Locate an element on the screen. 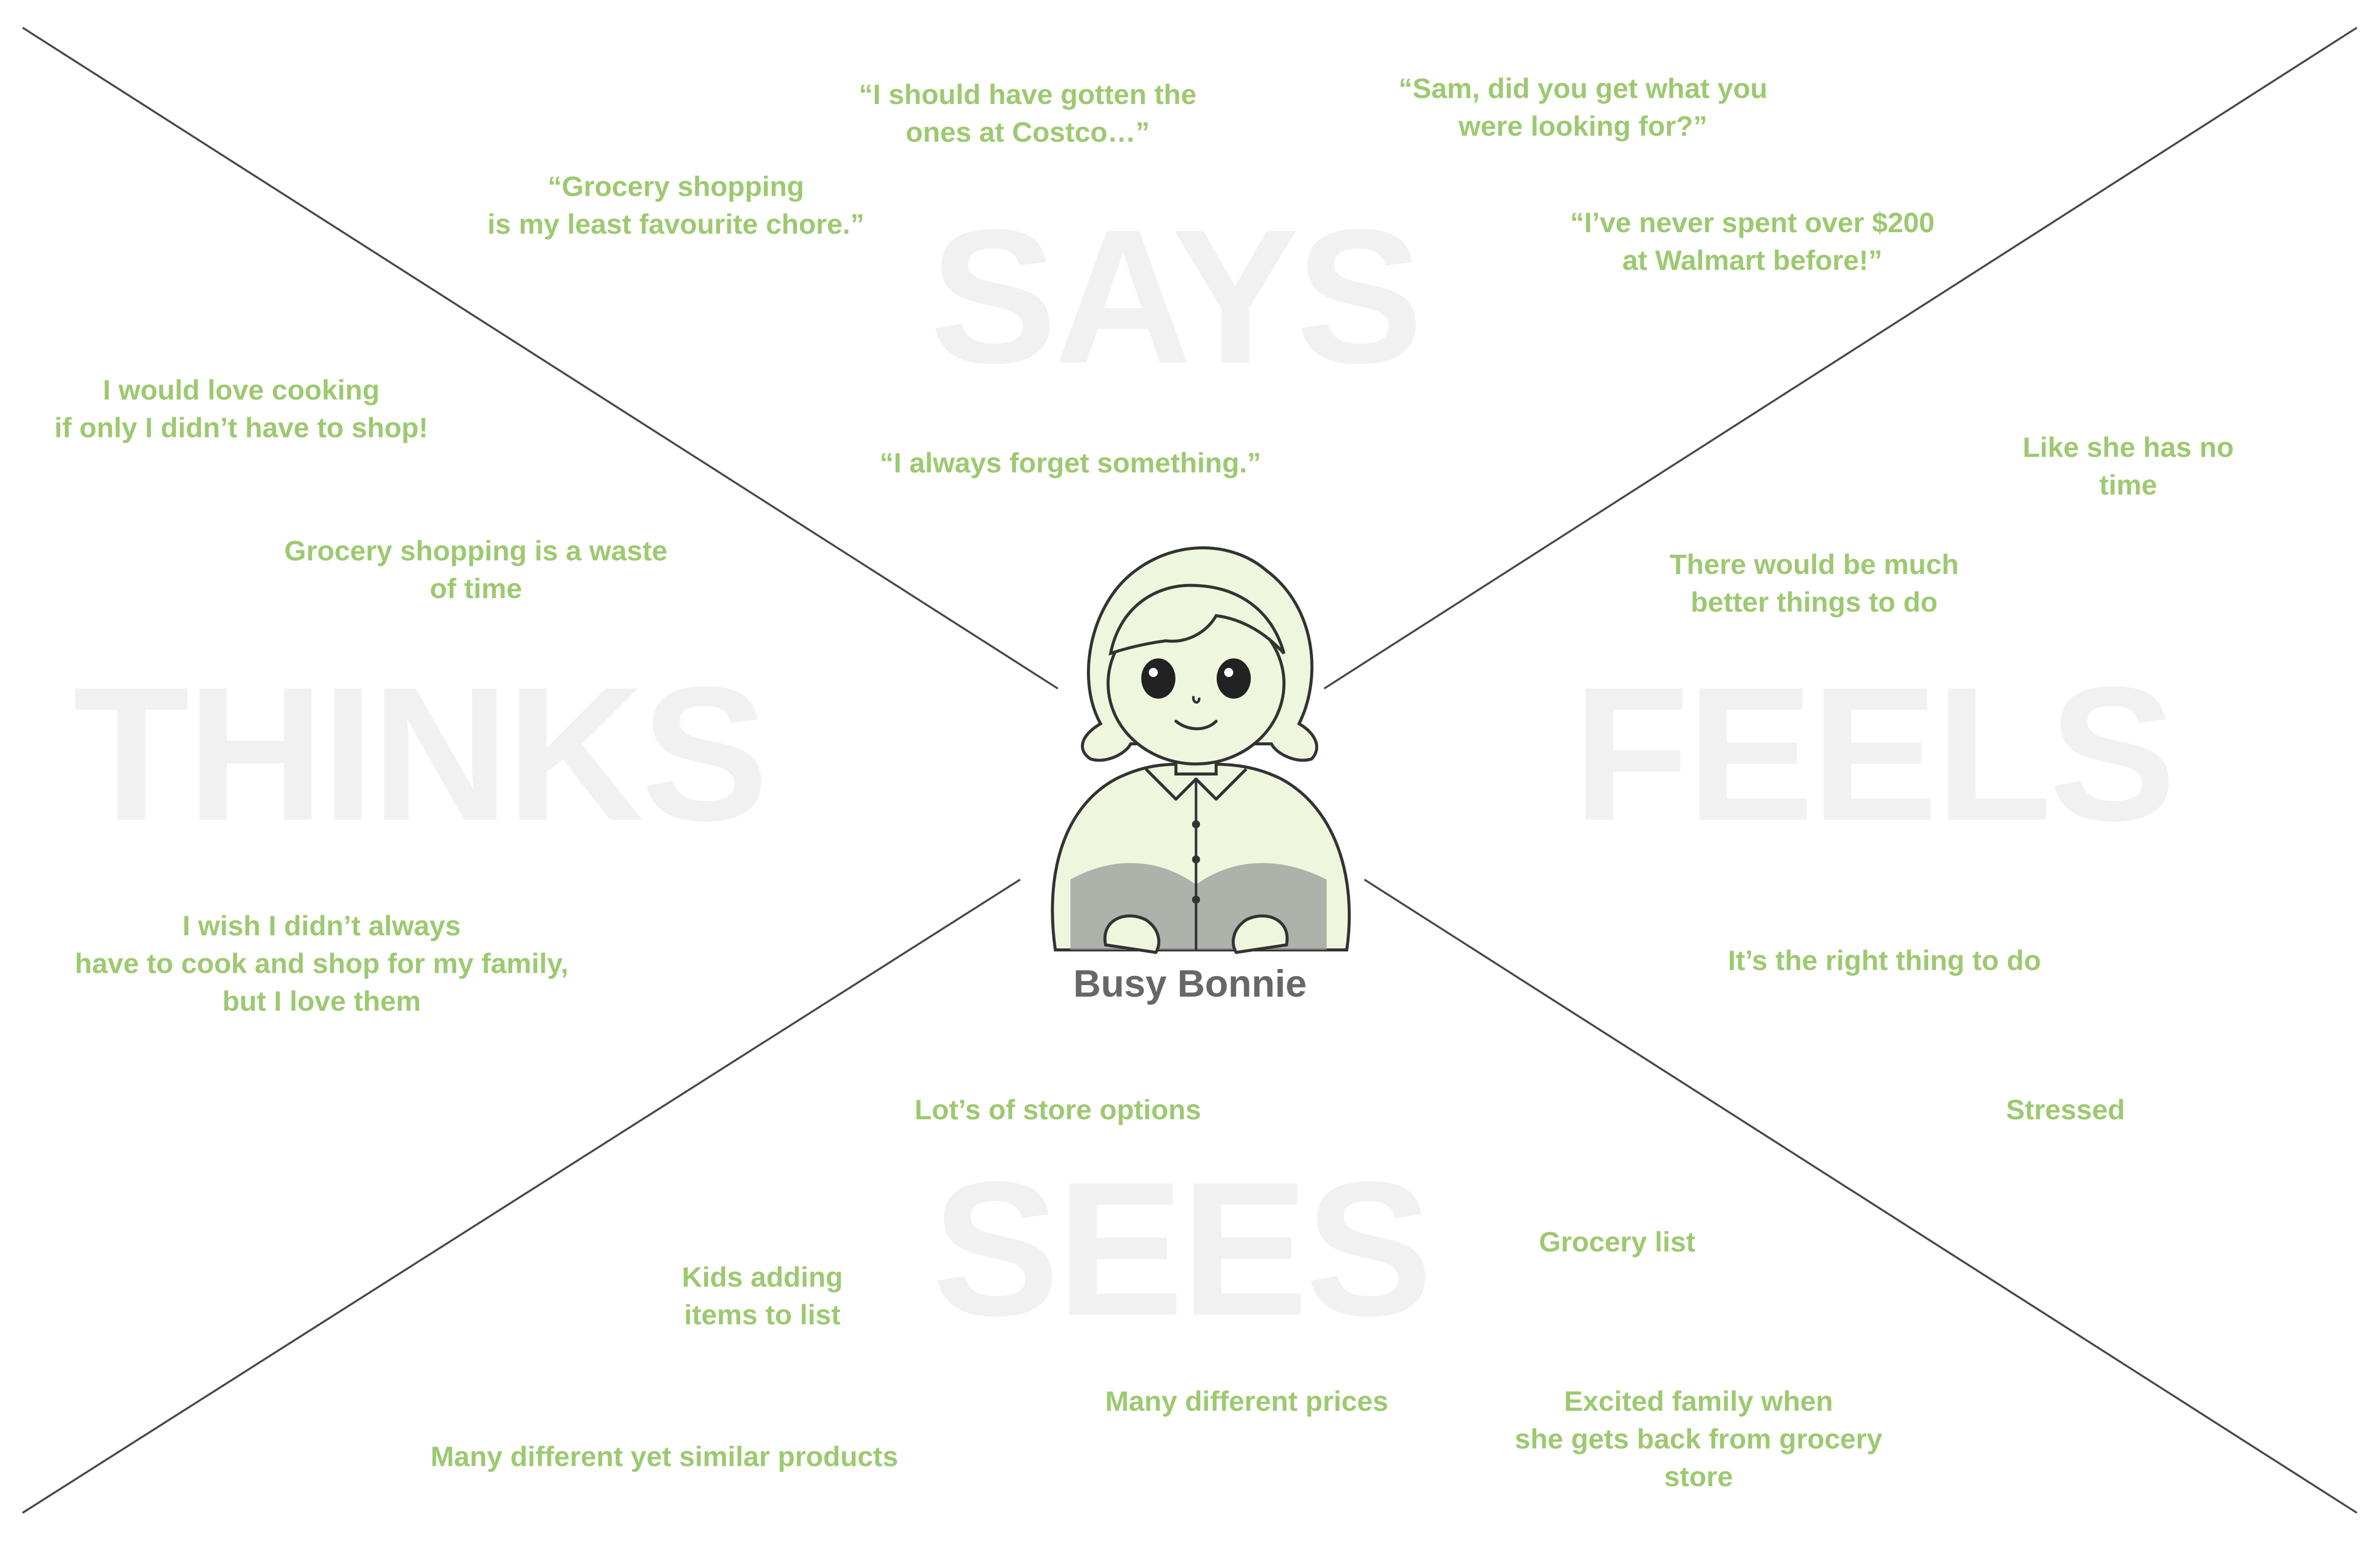 The image size is (2380, 1546). sees-note: Many different prices is located at coordinates (1247, 1401).